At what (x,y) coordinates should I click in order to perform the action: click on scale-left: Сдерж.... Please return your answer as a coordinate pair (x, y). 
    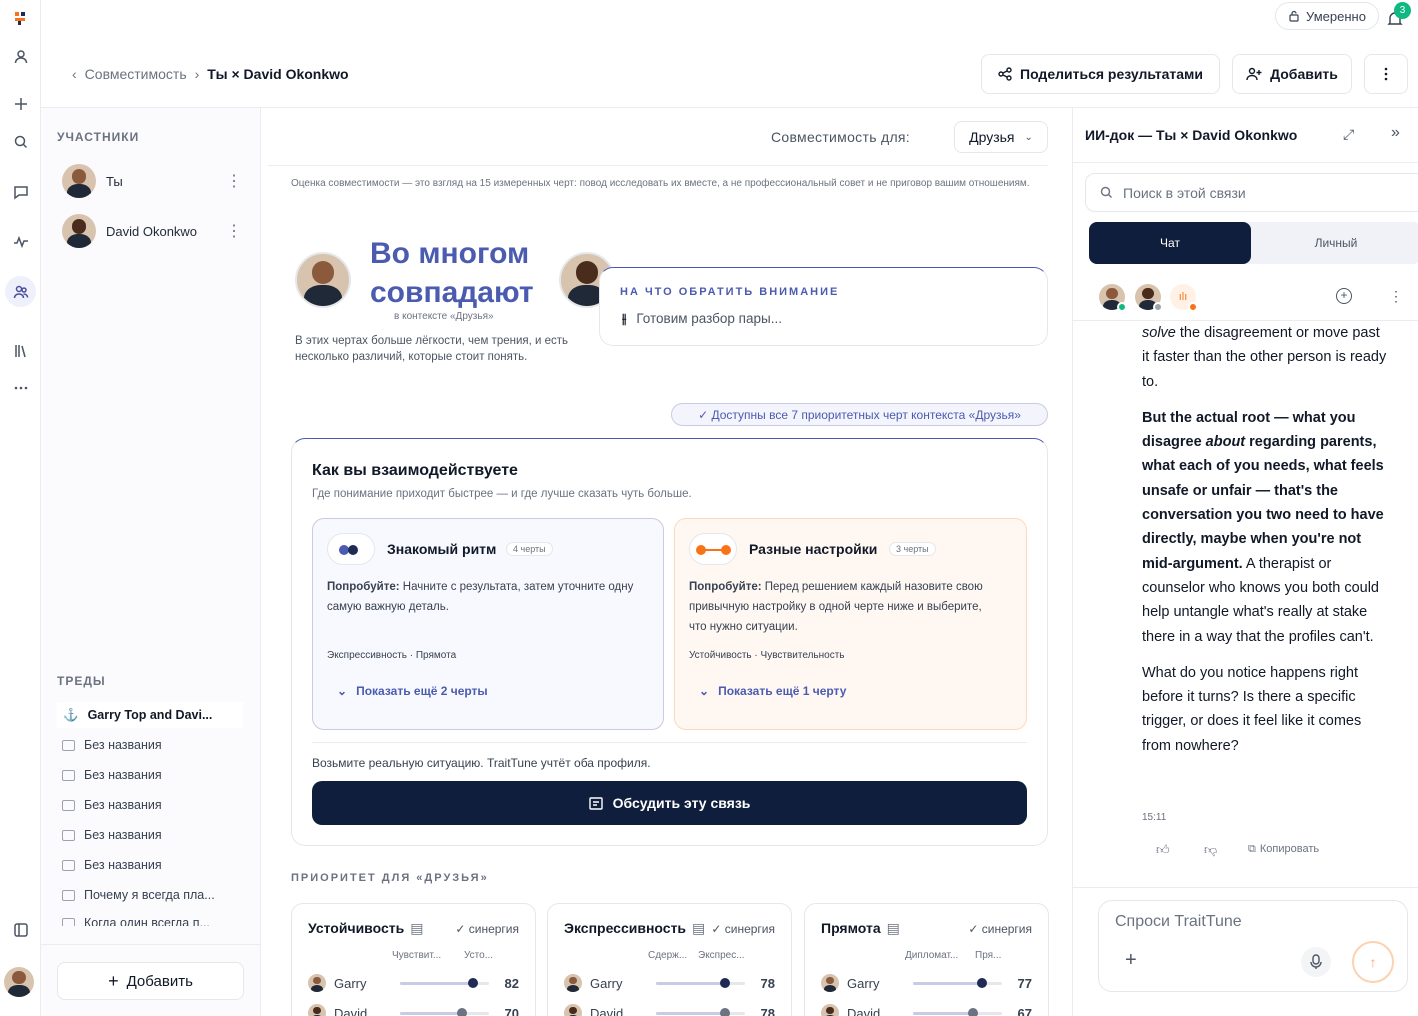
    Looking at the image, I should click on (668, 955).